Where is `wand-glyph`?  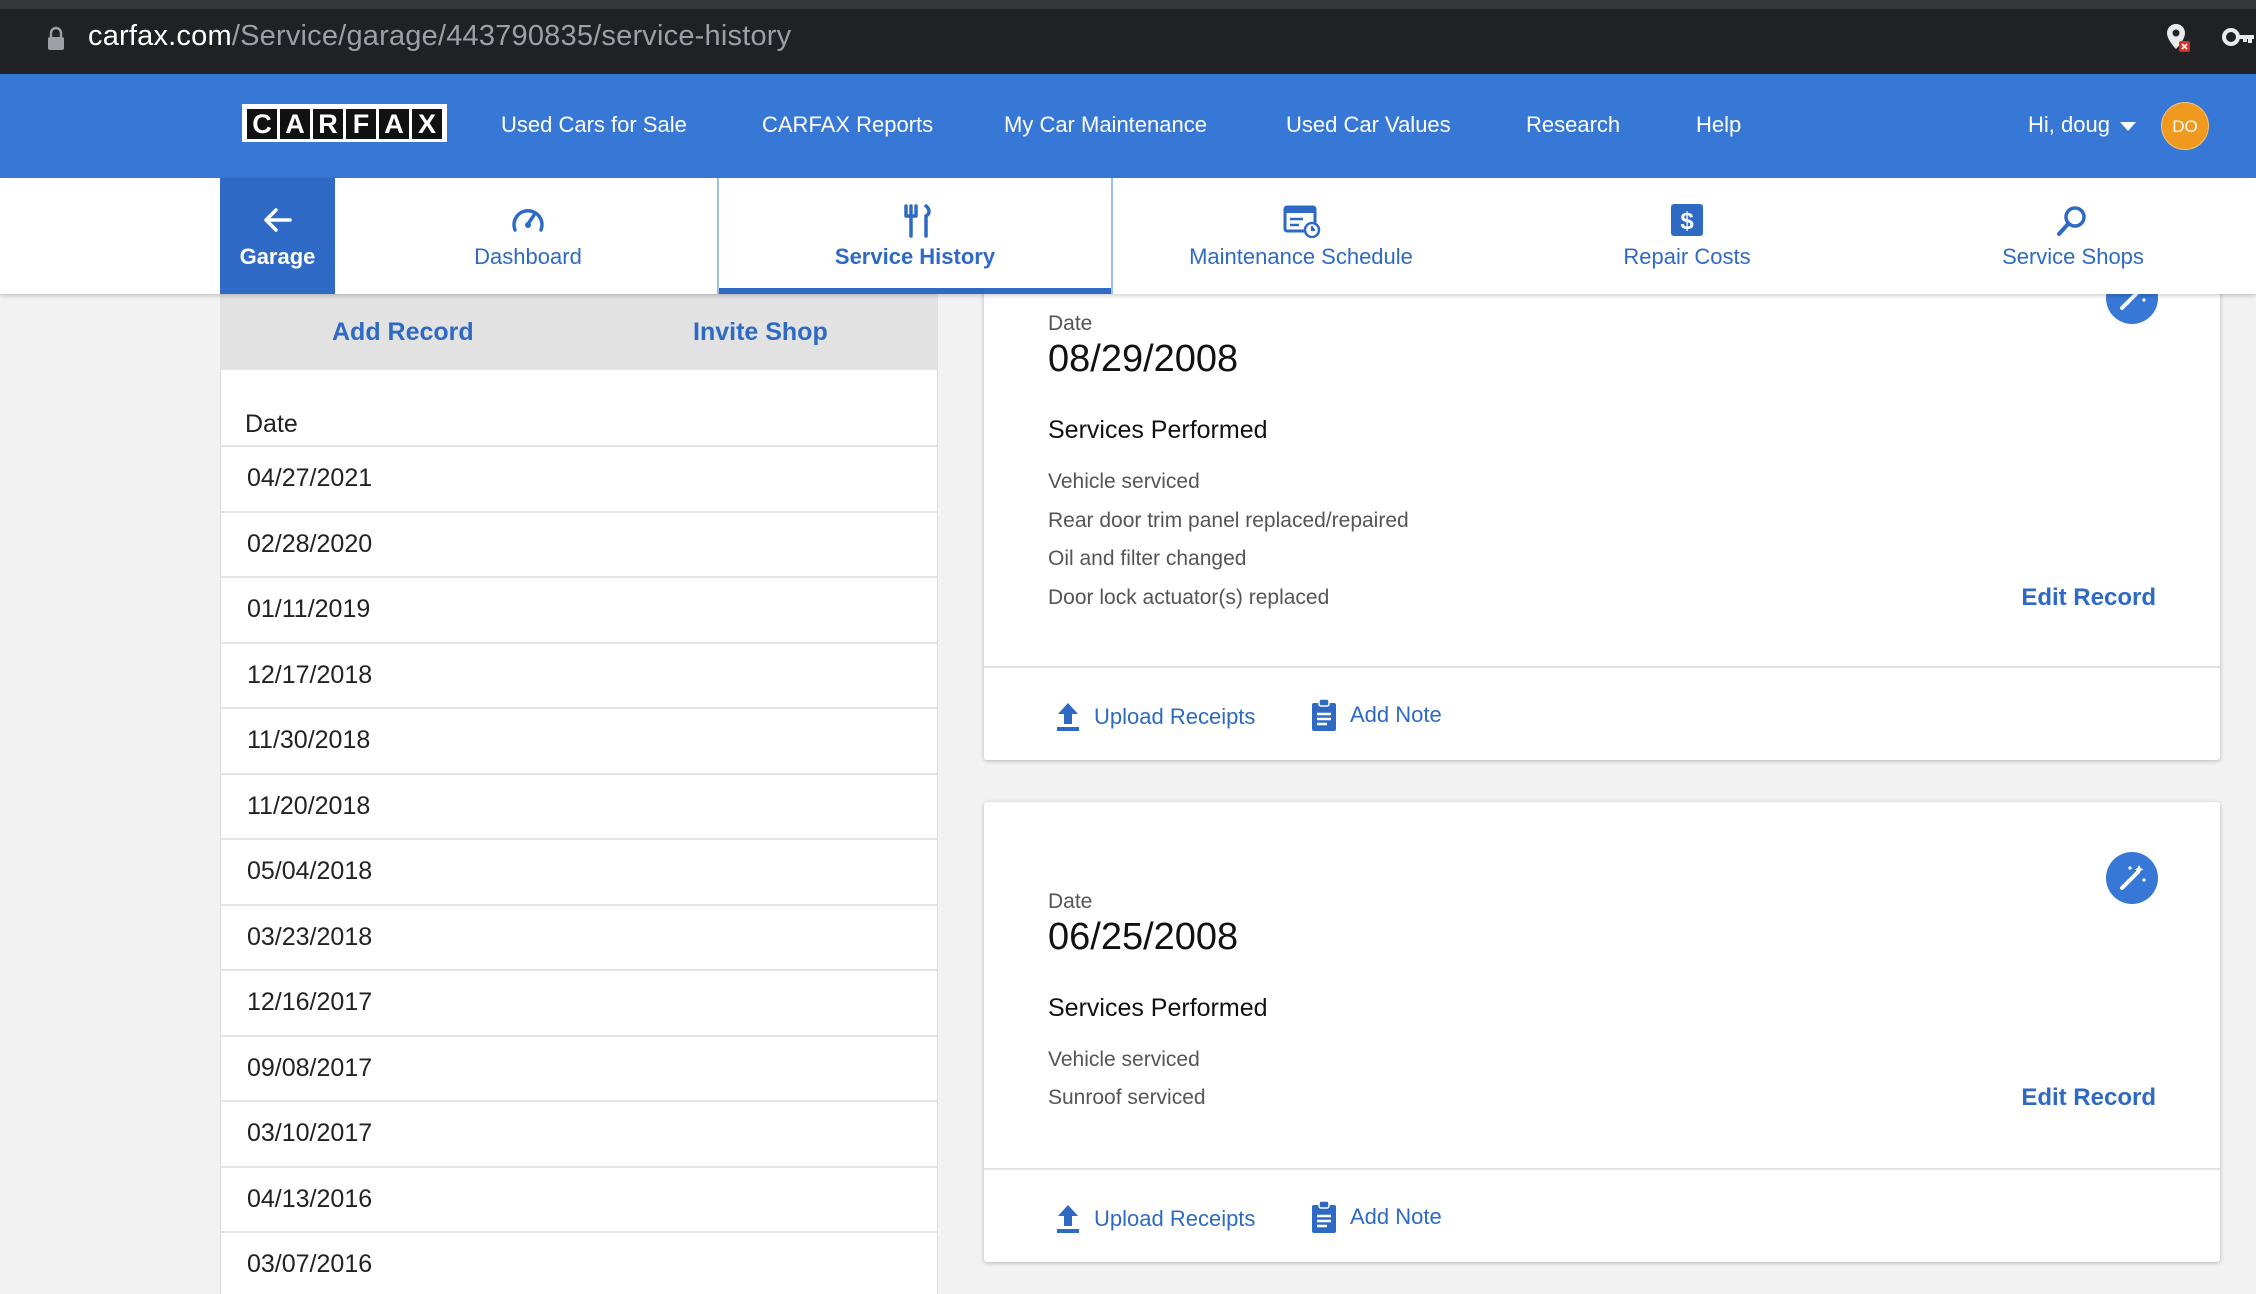
wand-glyph is located at coordinates (2133, 877).